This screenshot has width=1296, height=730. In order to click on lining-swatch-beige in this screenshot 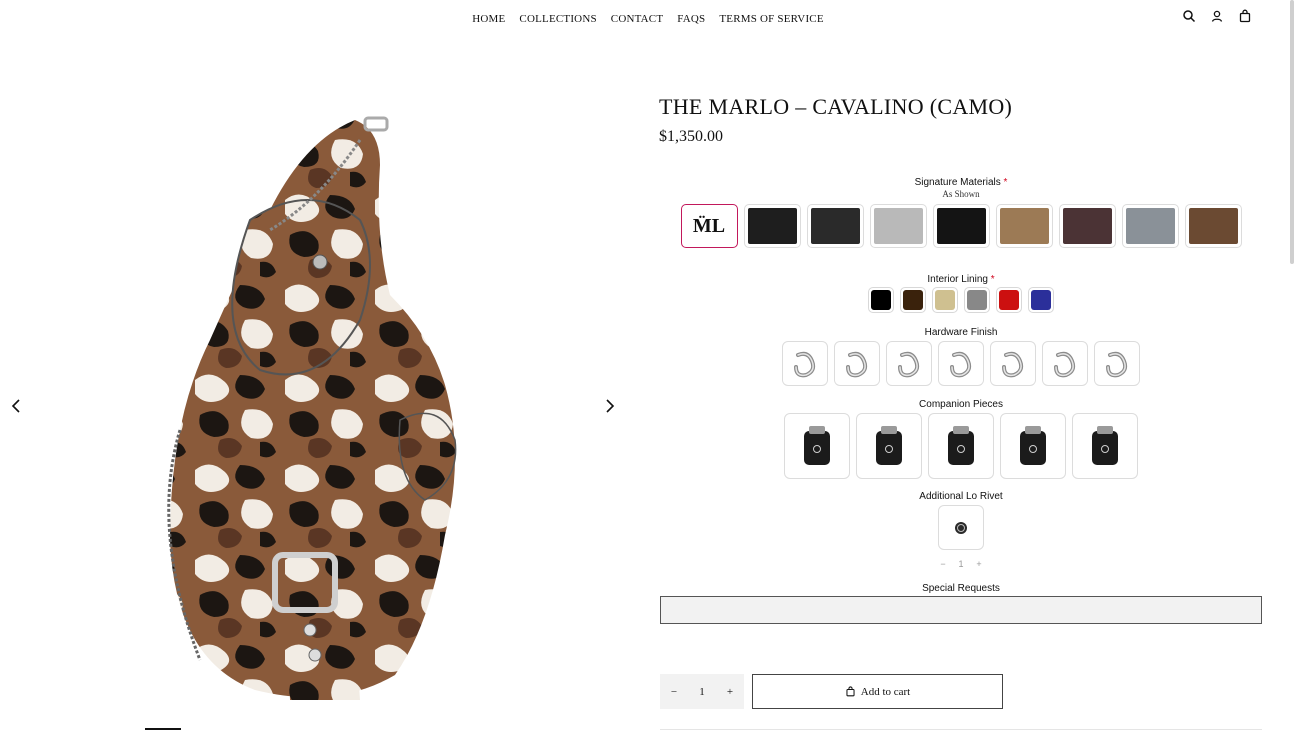, I will do `click(945, 300)`.